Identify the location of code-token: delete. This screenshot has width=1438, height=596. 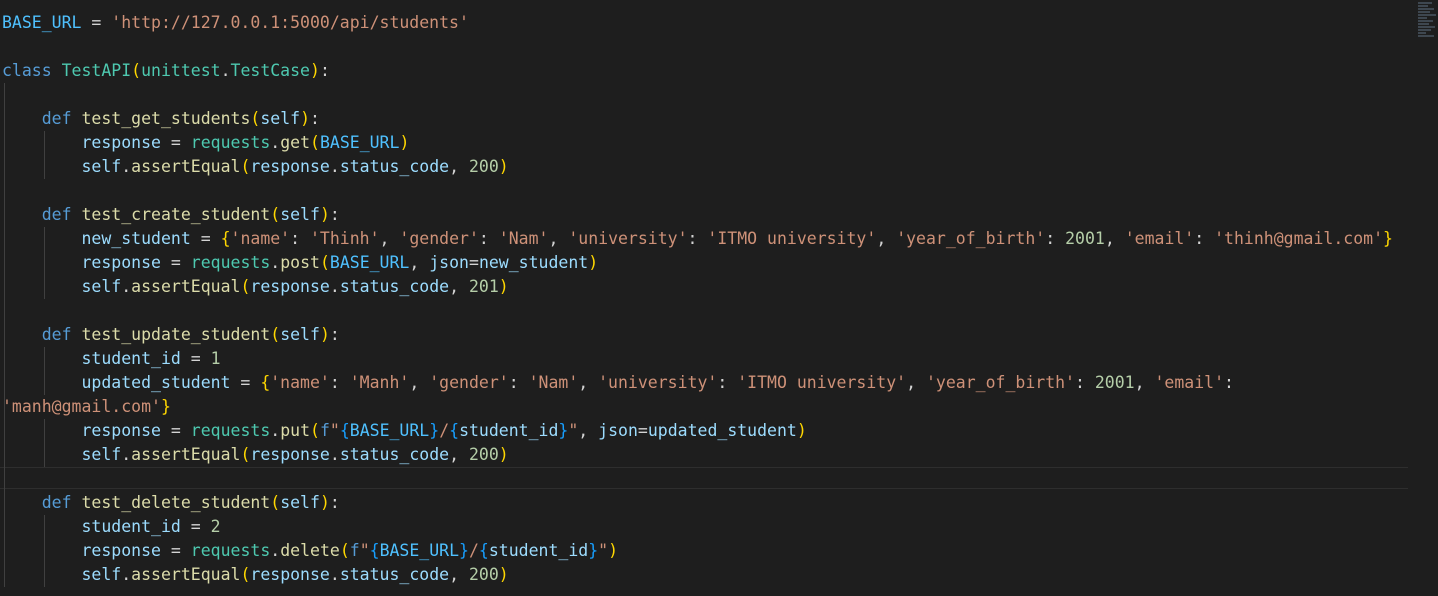
(310, 550).